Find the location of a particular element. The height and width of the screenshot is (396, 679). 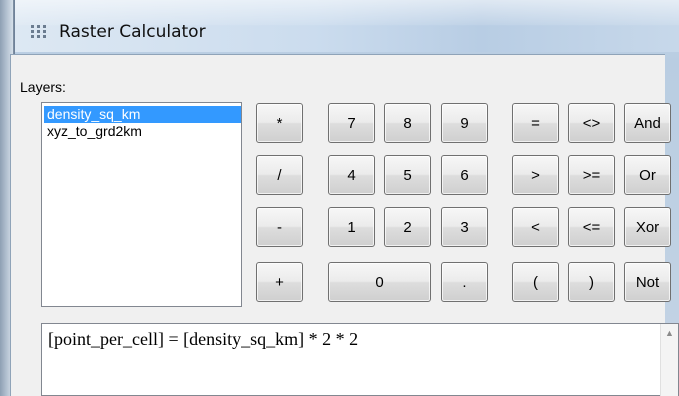

close-paren-button: ) is located at coordinates (591, 282).